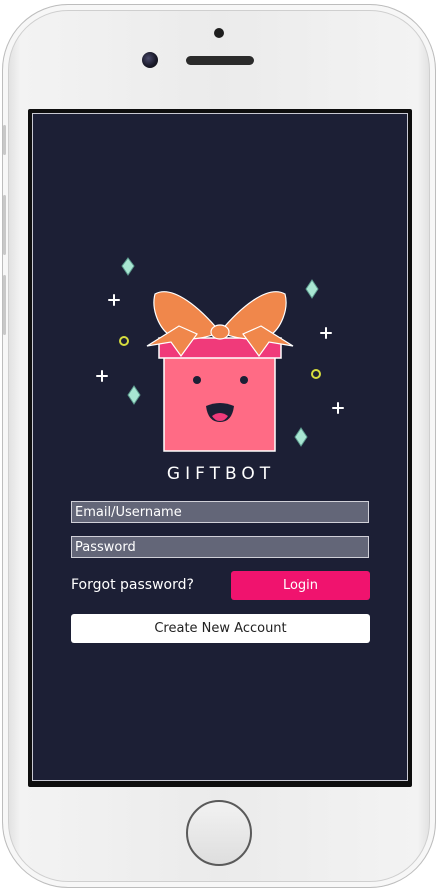 This screenshot has width=440, height=896. I want to click on home-button, so click(219, 833).